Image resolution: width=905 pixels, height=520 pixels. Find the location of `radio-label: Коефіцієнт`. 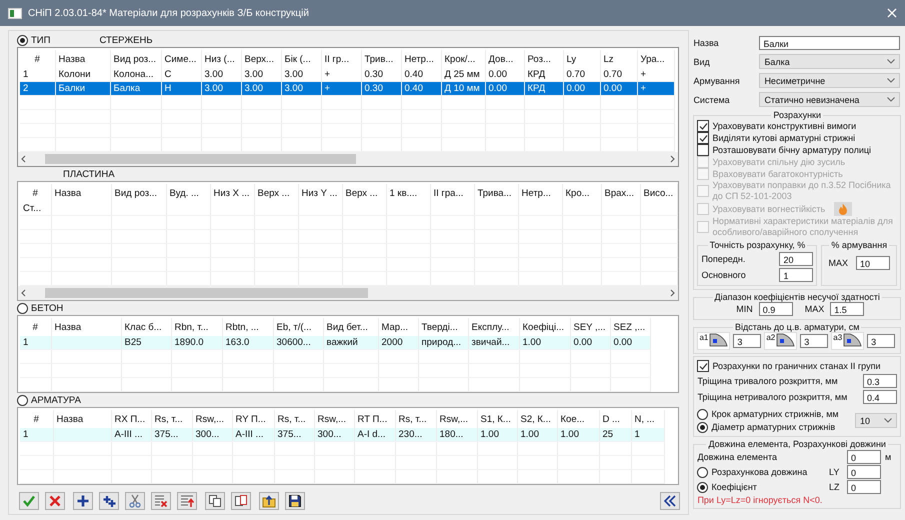

radio-label: Коефіцієнт is located at coordinates (734, 487).